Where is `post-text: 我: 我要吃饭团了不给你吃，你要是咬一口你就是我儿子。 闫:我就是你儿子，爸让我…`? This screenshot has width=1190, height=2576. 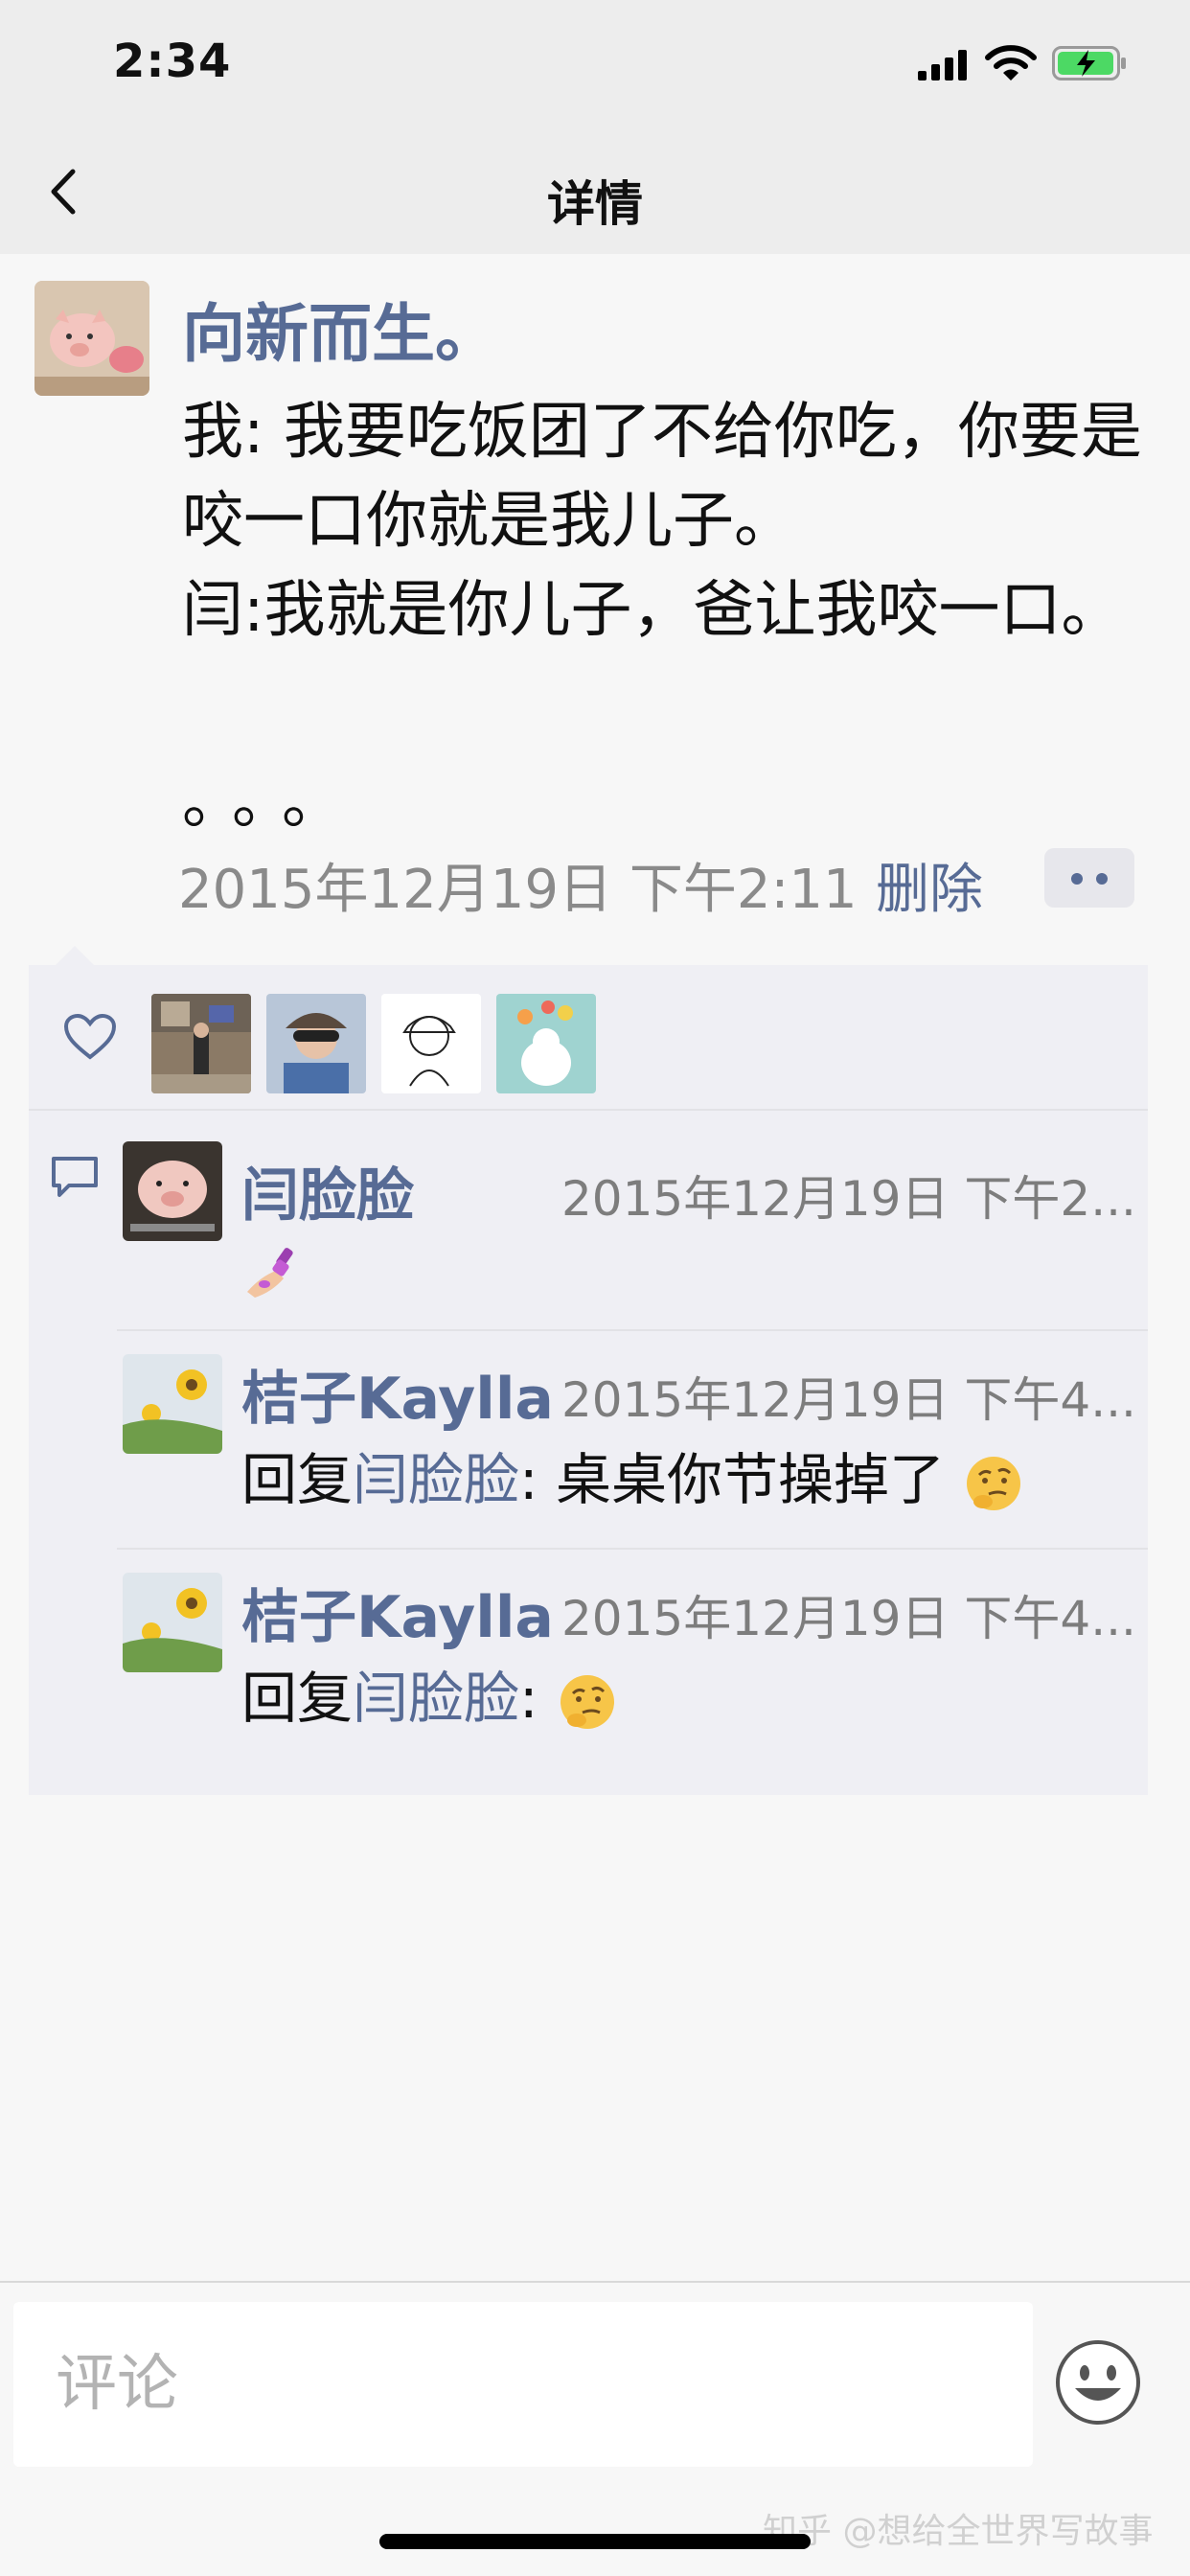
post-text: 我: 我要吃饭团了不给你吃，你要是咬一口你就是我儿子。 闫:我就是你儿子，爸让我… is located at coordinates (666, 522).